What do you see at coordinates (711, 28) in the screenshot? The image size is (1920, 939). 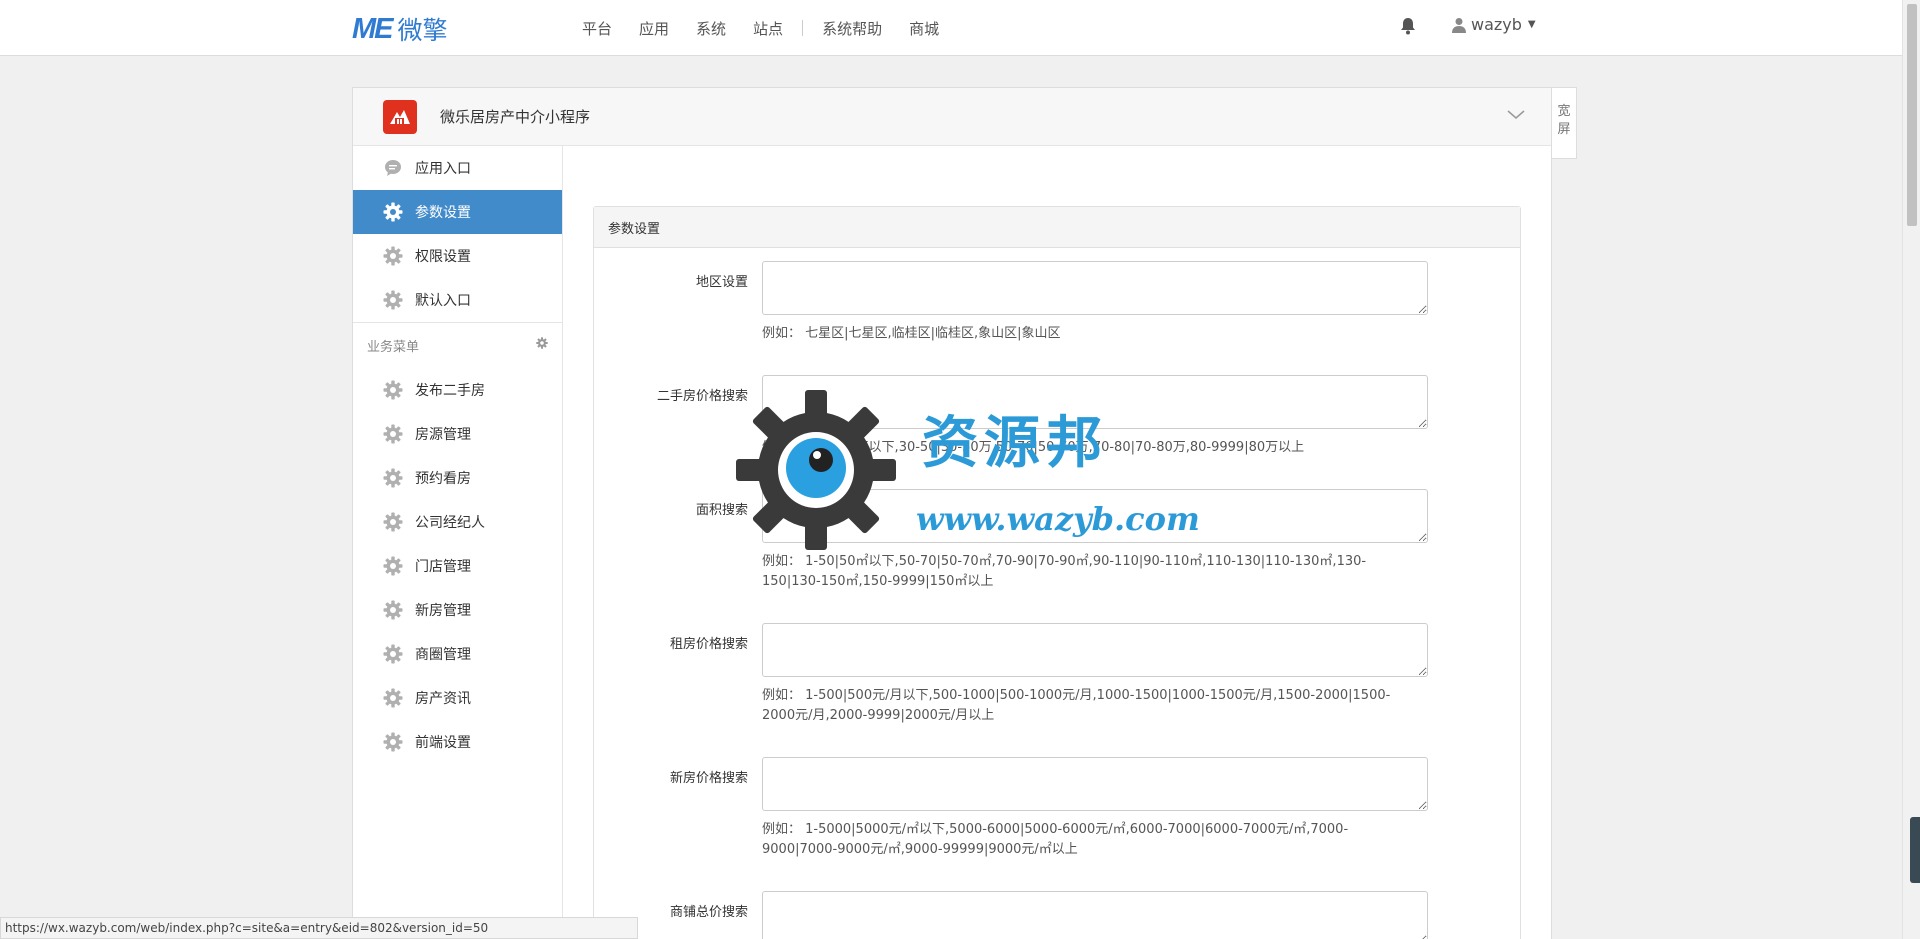 I see `nav-system: 系统` at bounding box center [711, 28].